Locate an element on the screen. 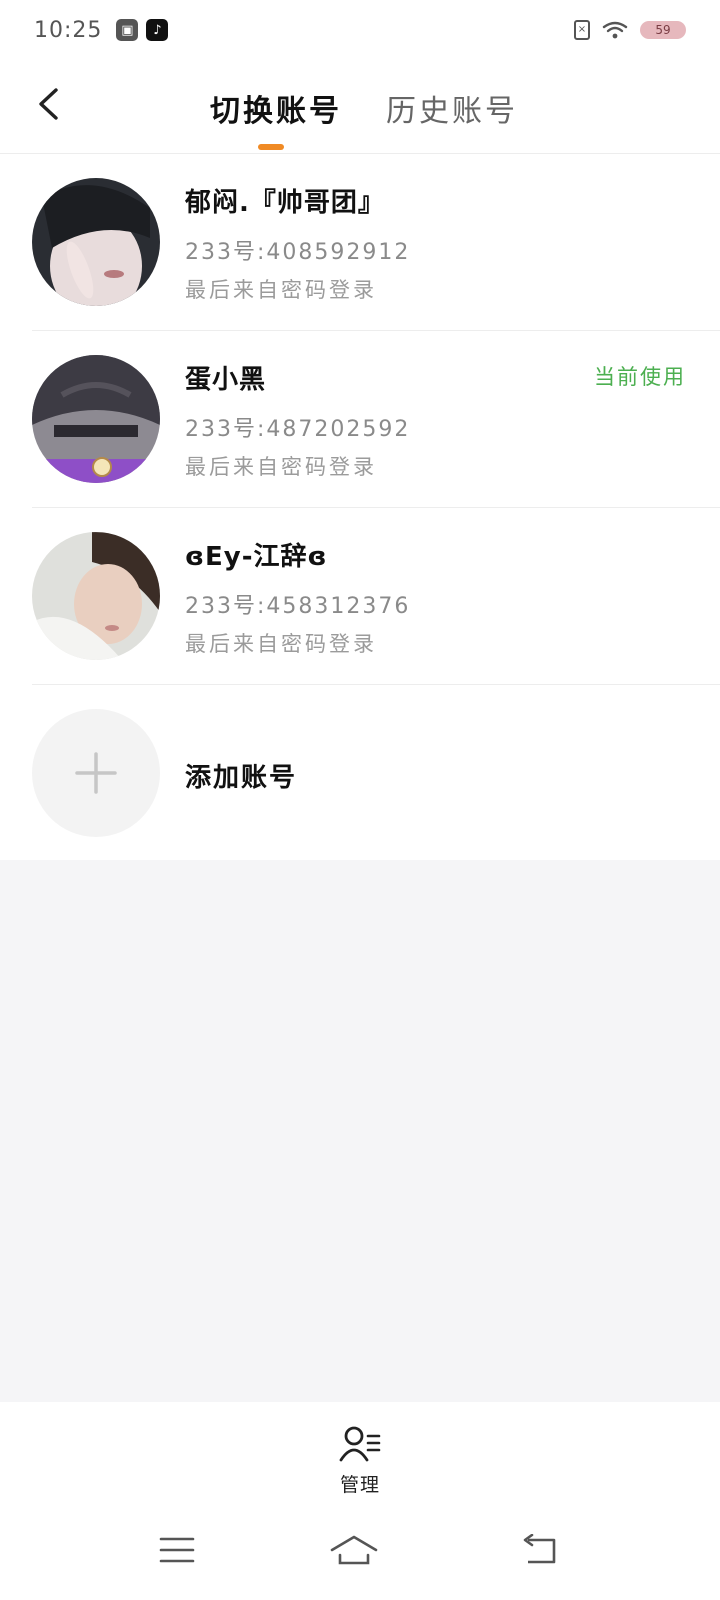 Image resolution: width=720 pixels, height=1600 pixels. current-in-use-badge: 当前使用 is located at coordinates (640, 377).